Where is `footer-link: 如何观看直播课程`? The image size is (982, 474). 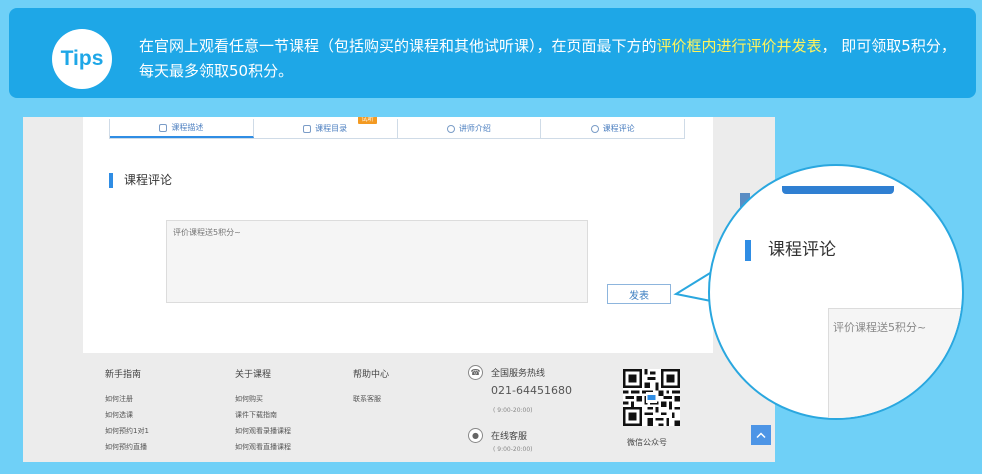
footer-link: 如何观看直播课程 is located at coordinates (263, 447).